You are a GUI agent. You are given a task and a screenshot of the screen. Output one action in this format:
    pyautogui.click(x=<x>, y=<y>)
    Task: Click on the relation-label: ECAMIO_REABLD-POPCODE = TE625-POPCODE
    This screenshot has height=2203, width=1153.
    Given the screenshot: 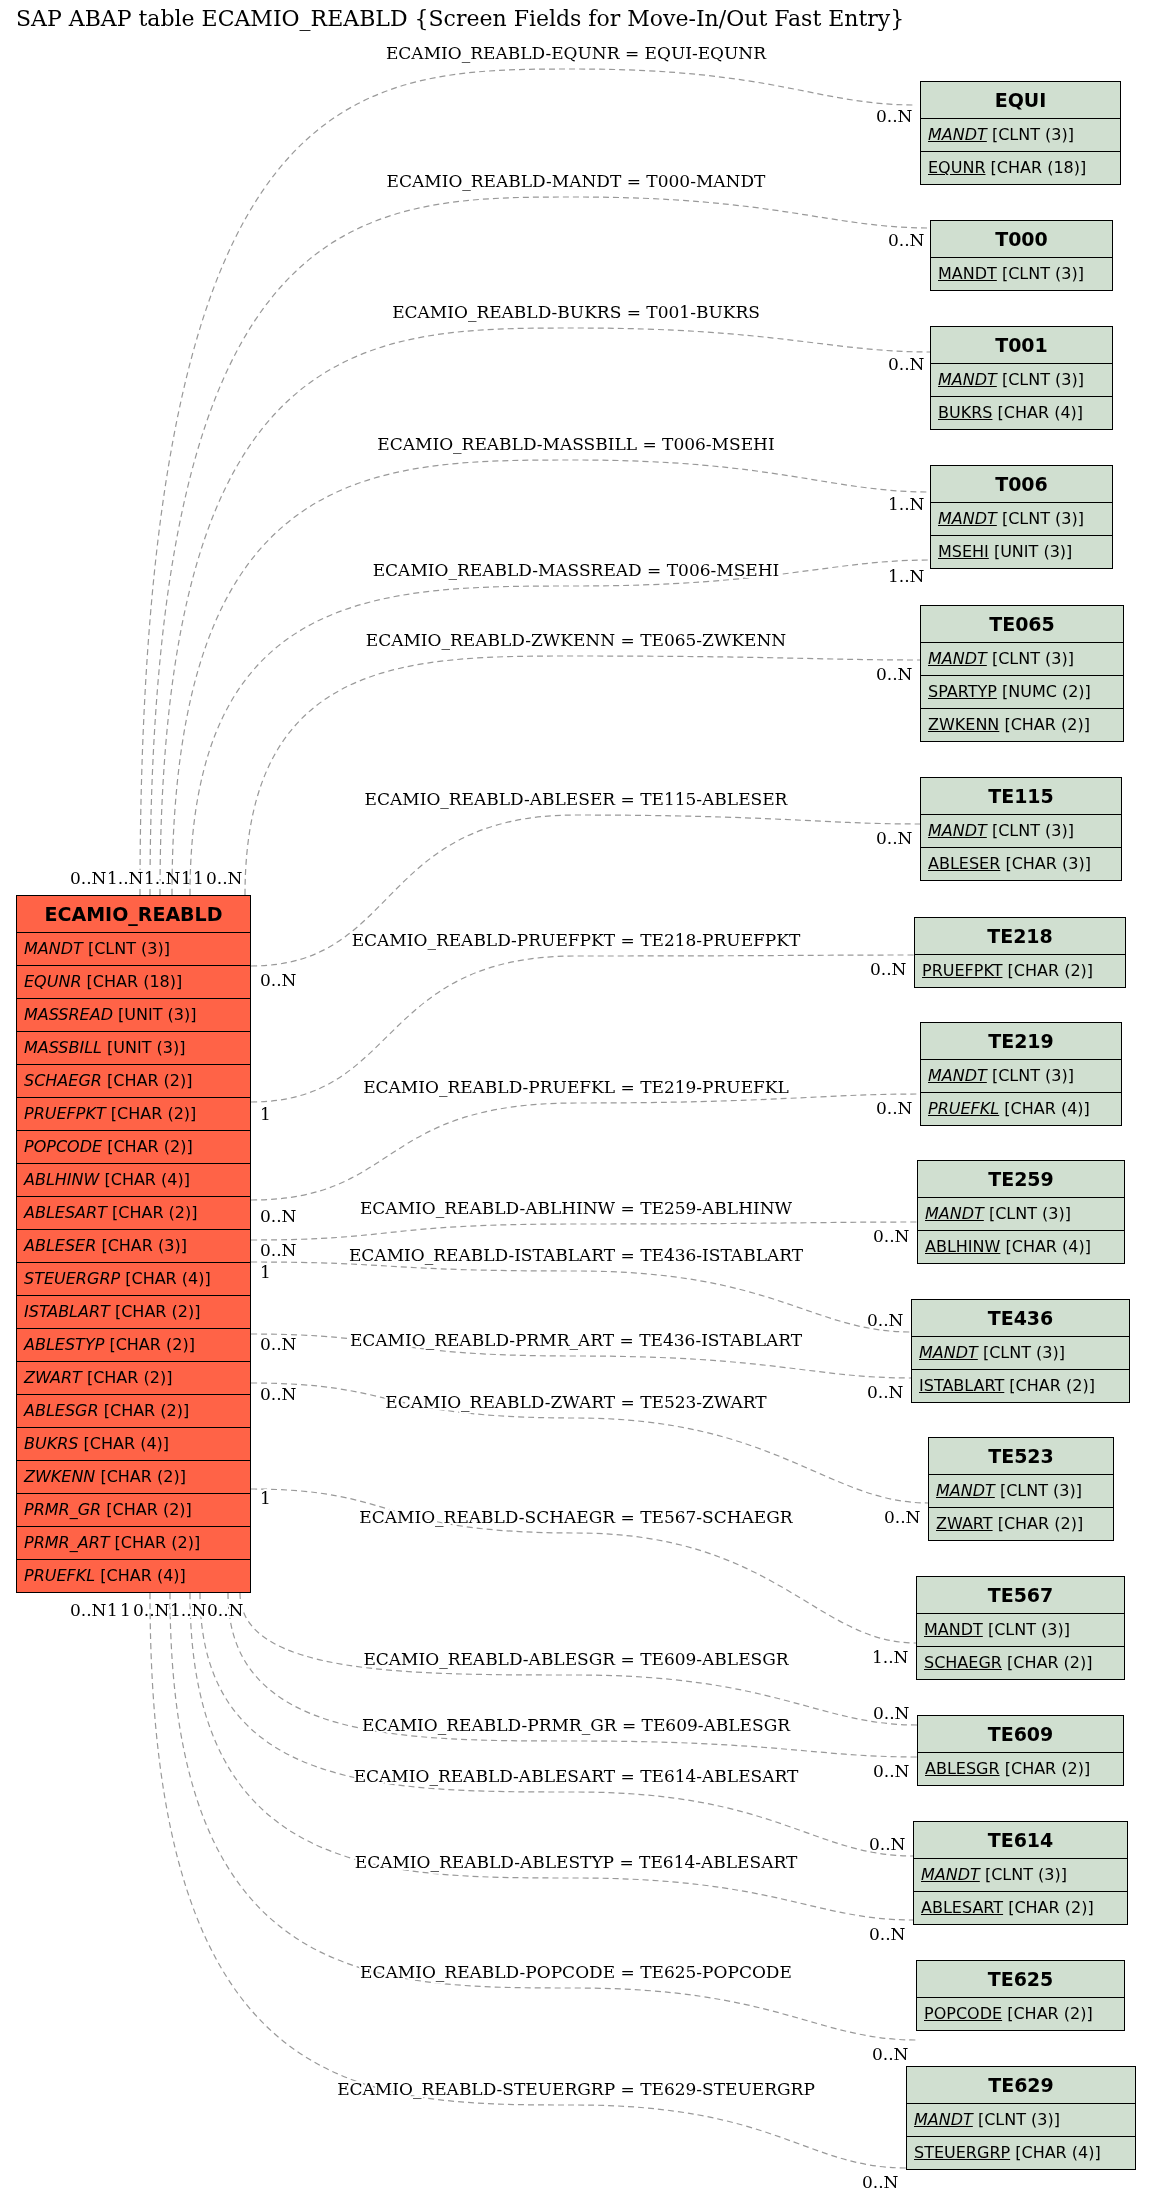 What is the action you would take?
    pyautogui.click(x=576, y=1972)
    